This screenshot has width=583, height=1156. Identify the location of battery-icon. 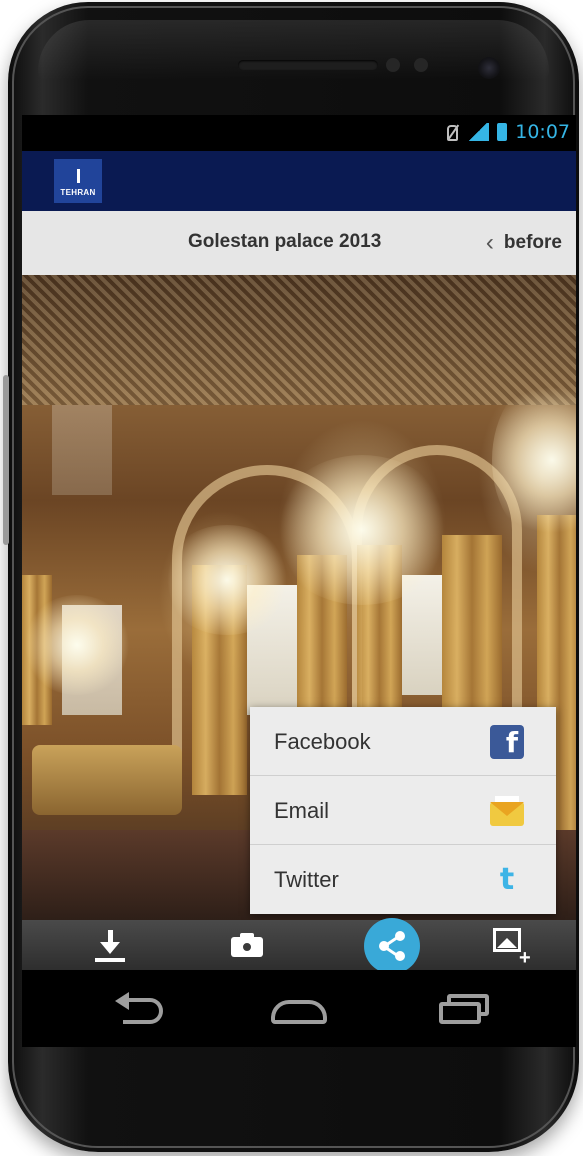
(502, 132).